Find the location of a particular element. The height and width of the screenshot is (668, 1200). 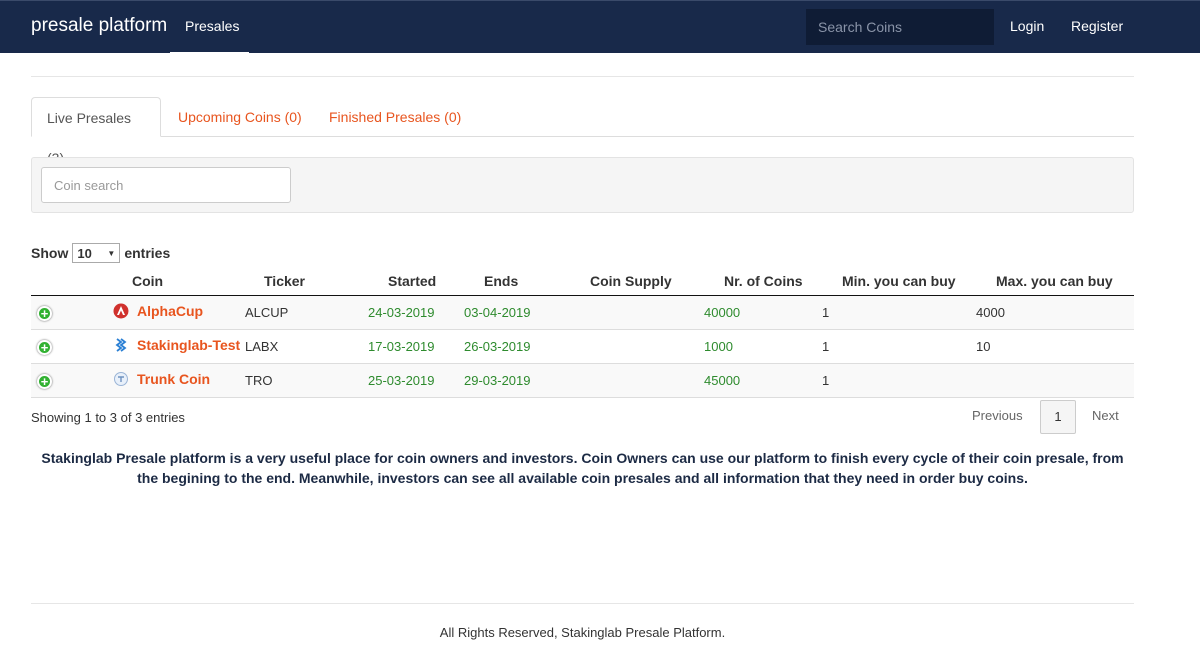

coin-name-link: Stakinglab-Test is located at coordinates (188, 345).